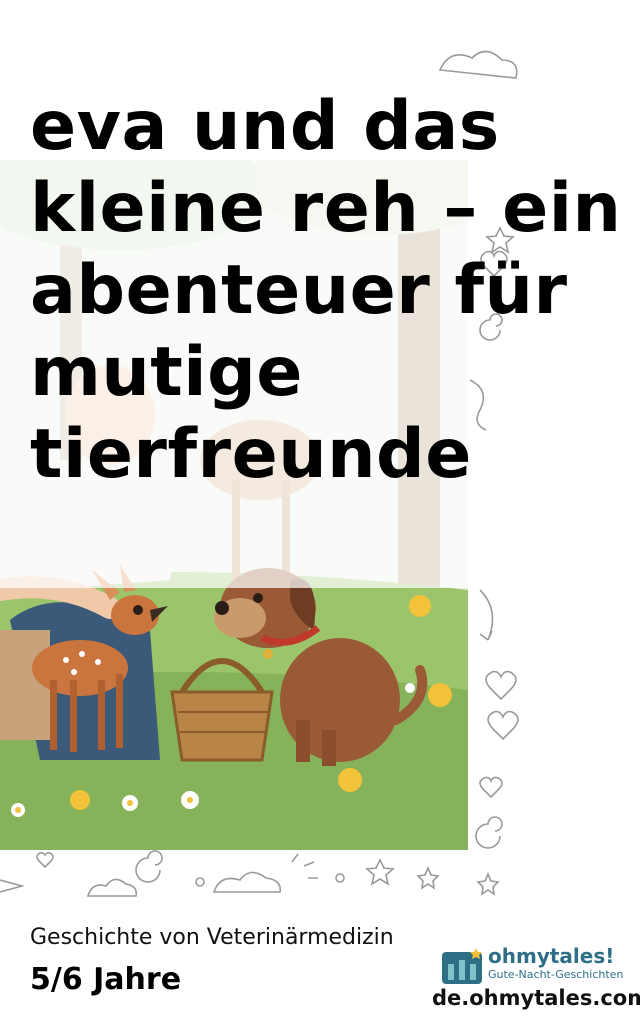 This screenshot has height=1024, width=640. I want to click on logo-wordmark: ohmytales!, so click(551, 956).